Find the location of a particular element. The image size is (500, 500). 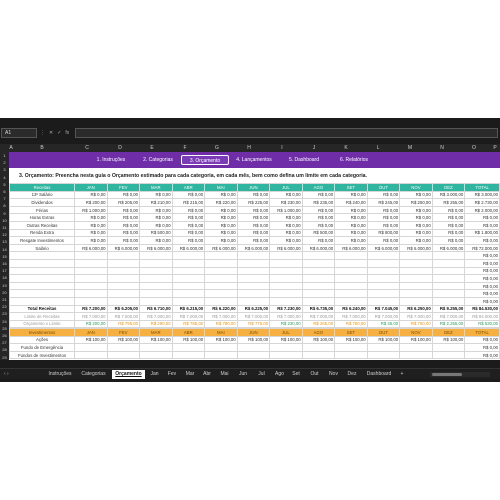

row-header: 7 is located at coordinates (4, 198).